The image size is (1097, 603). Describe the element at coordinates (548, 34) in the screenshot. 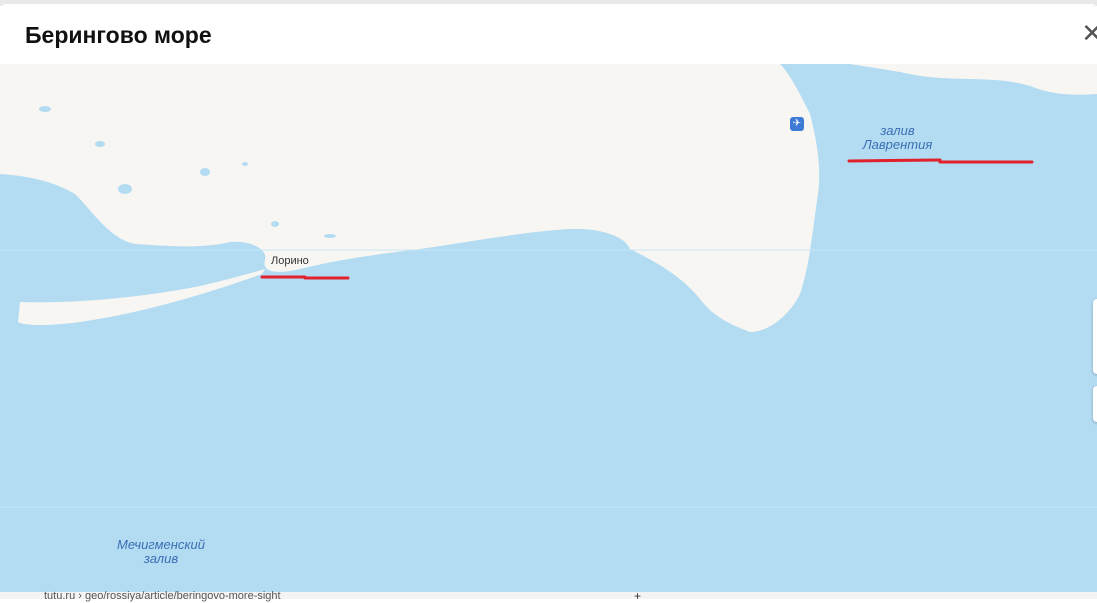

I see `dialog-header: Берингово море ✕` at that location.